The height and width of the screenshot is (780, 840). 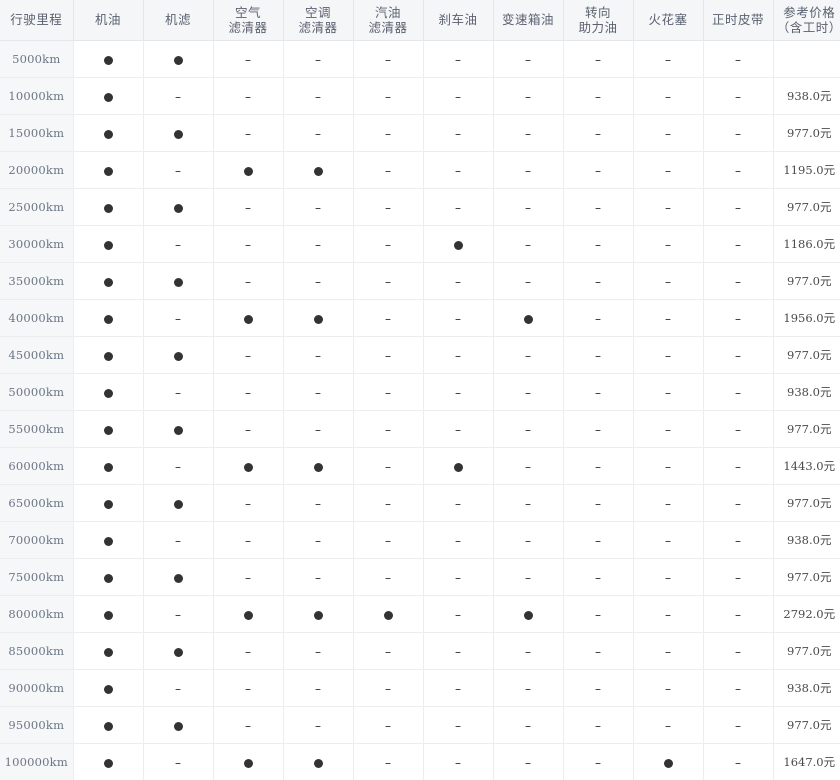 I want to click on mileage-cell: 85000km, so click(x=36, y=651).